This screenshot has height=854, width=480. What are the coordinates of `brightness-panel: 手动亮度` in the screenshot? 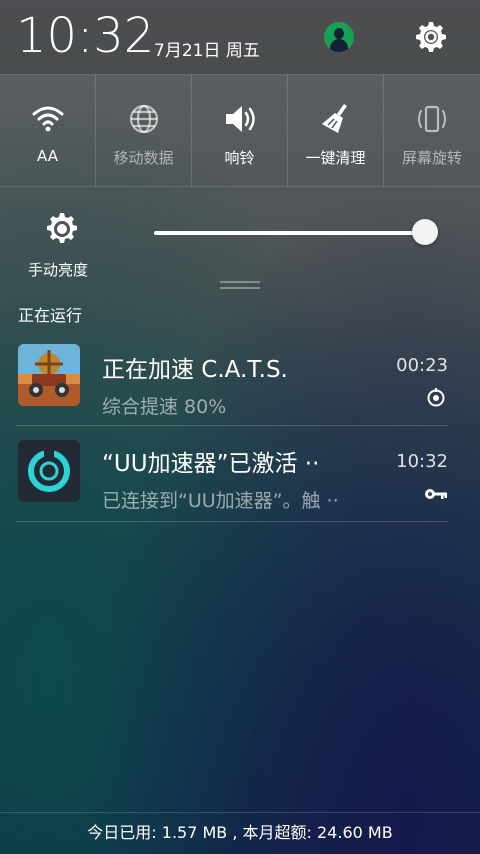 It's located at (240, 239).